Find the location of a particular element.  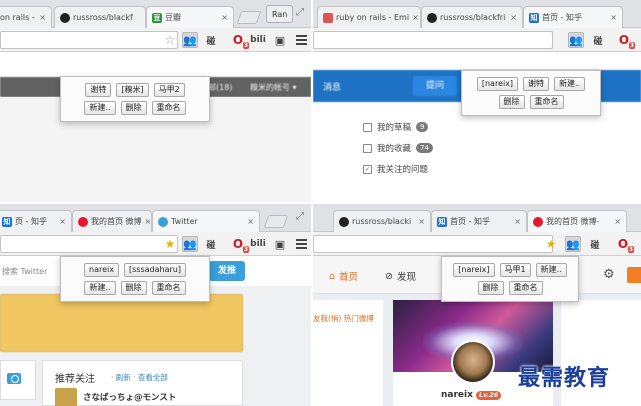

weibo-icon is located at coordinates (83, 221).